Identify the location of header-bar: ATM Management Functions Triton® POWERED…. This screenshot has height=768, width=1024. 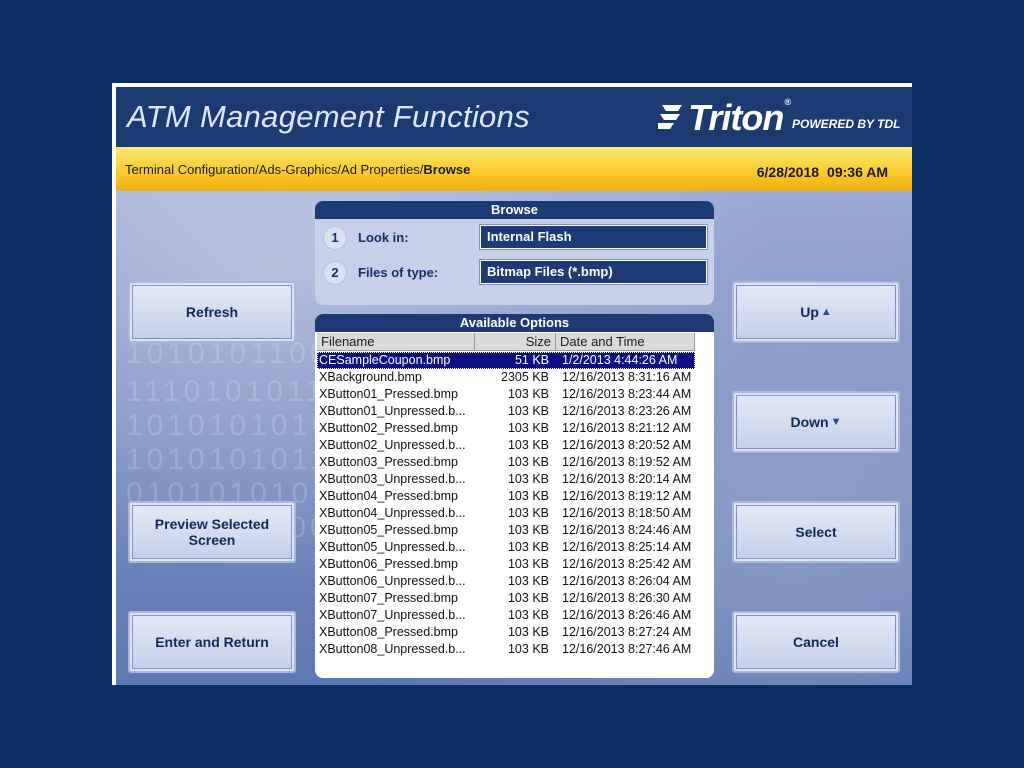
(514, 117).